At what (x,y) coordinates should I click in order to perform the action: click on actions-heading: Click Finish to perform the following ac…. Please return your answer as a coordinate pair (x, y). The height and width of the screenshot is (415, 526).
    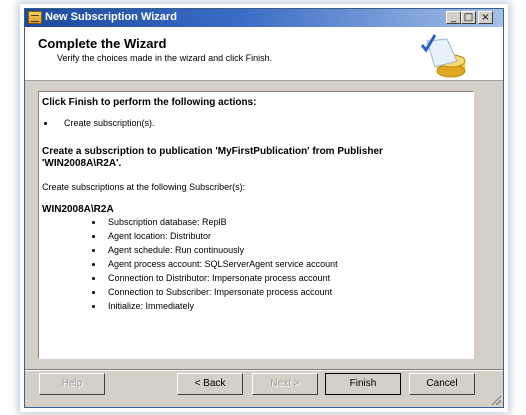
    Looking at the image, I should click on (149, 102).